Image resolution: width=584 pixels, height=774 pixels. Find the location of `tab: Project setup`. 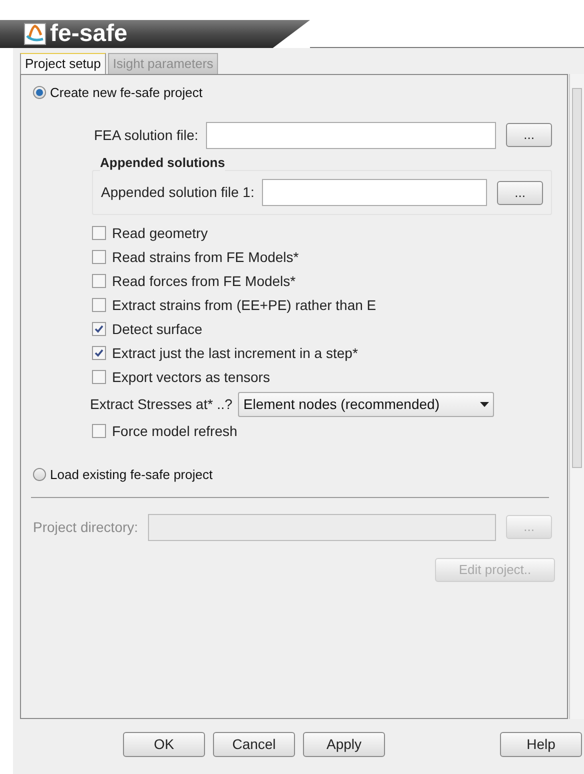

tab: Project setup is located at coordinates (63, 63).